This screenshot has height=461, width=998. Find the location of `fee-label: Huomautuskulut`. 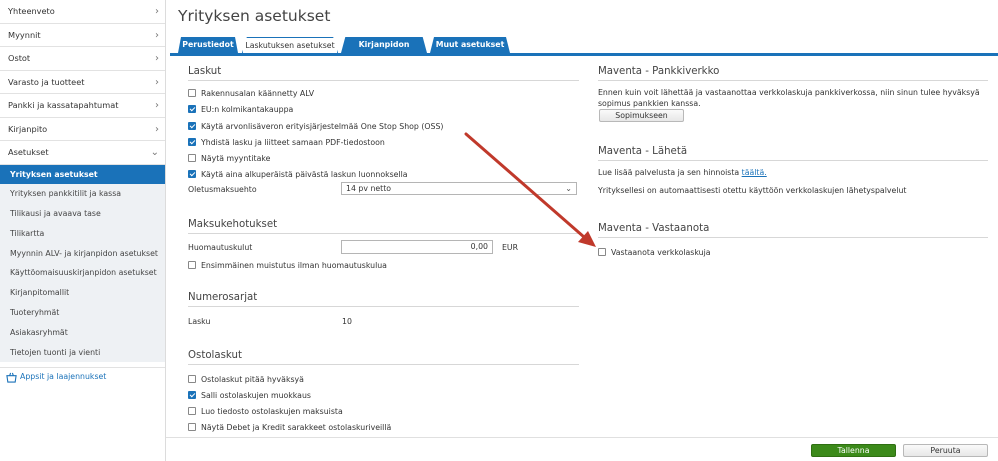

fee-label: Huomautuskulut is located at coordinates (220, 247).